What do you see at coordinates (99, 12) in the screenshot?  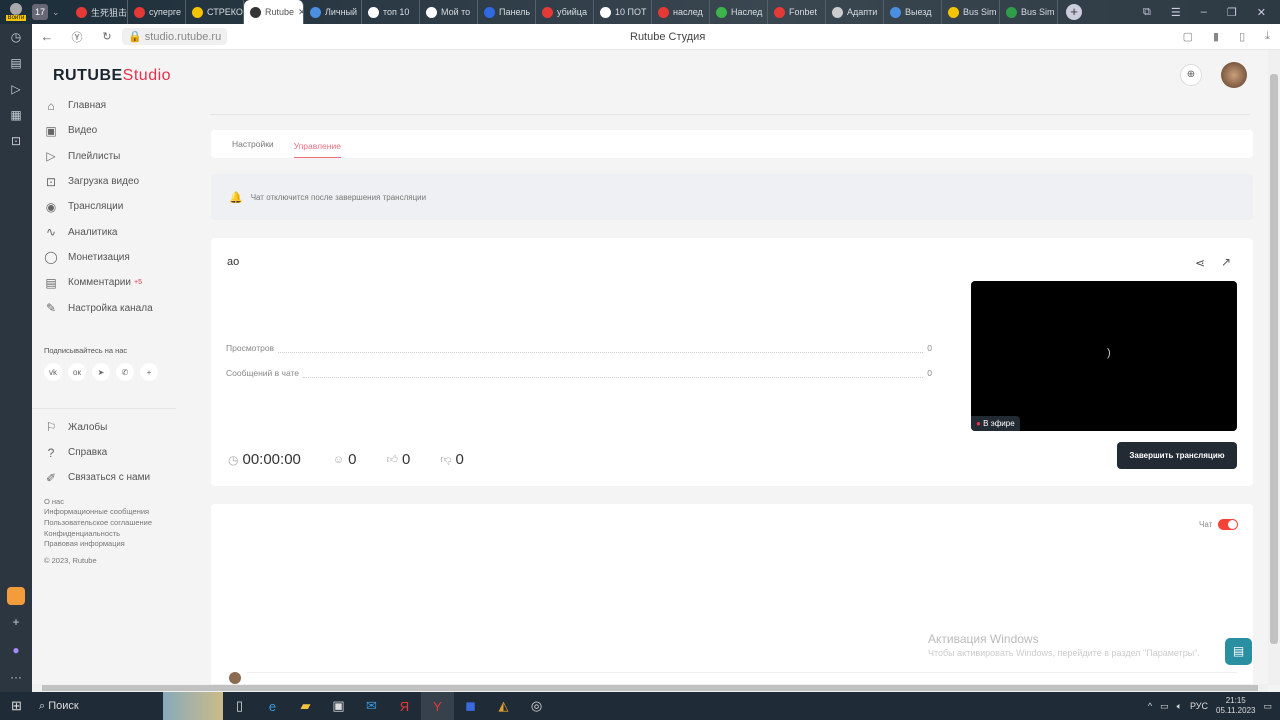 I see `browser-tab: 生死狙击` at bounding box center [99, 12].